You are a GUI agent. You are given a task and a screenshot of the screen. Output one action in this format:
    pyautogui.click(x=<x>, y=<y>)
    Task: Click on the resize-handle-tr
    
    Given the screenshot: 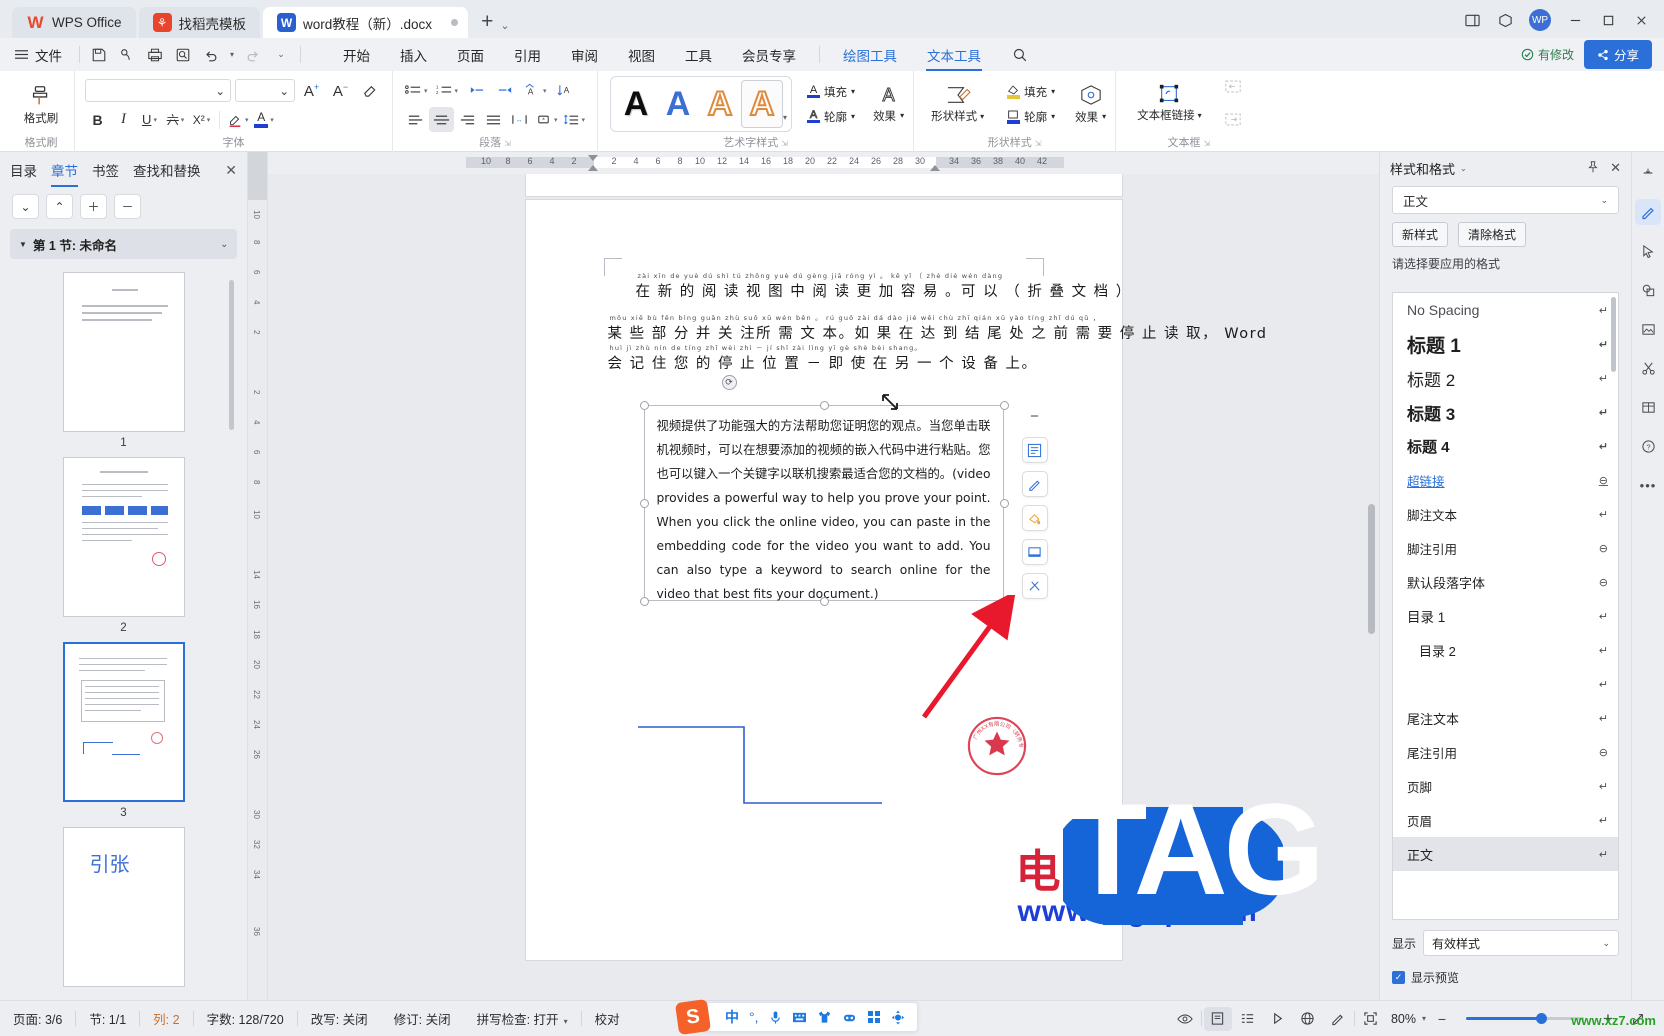 What is the action you would take?
    pyautogui.click(x=1004, y=405)
    